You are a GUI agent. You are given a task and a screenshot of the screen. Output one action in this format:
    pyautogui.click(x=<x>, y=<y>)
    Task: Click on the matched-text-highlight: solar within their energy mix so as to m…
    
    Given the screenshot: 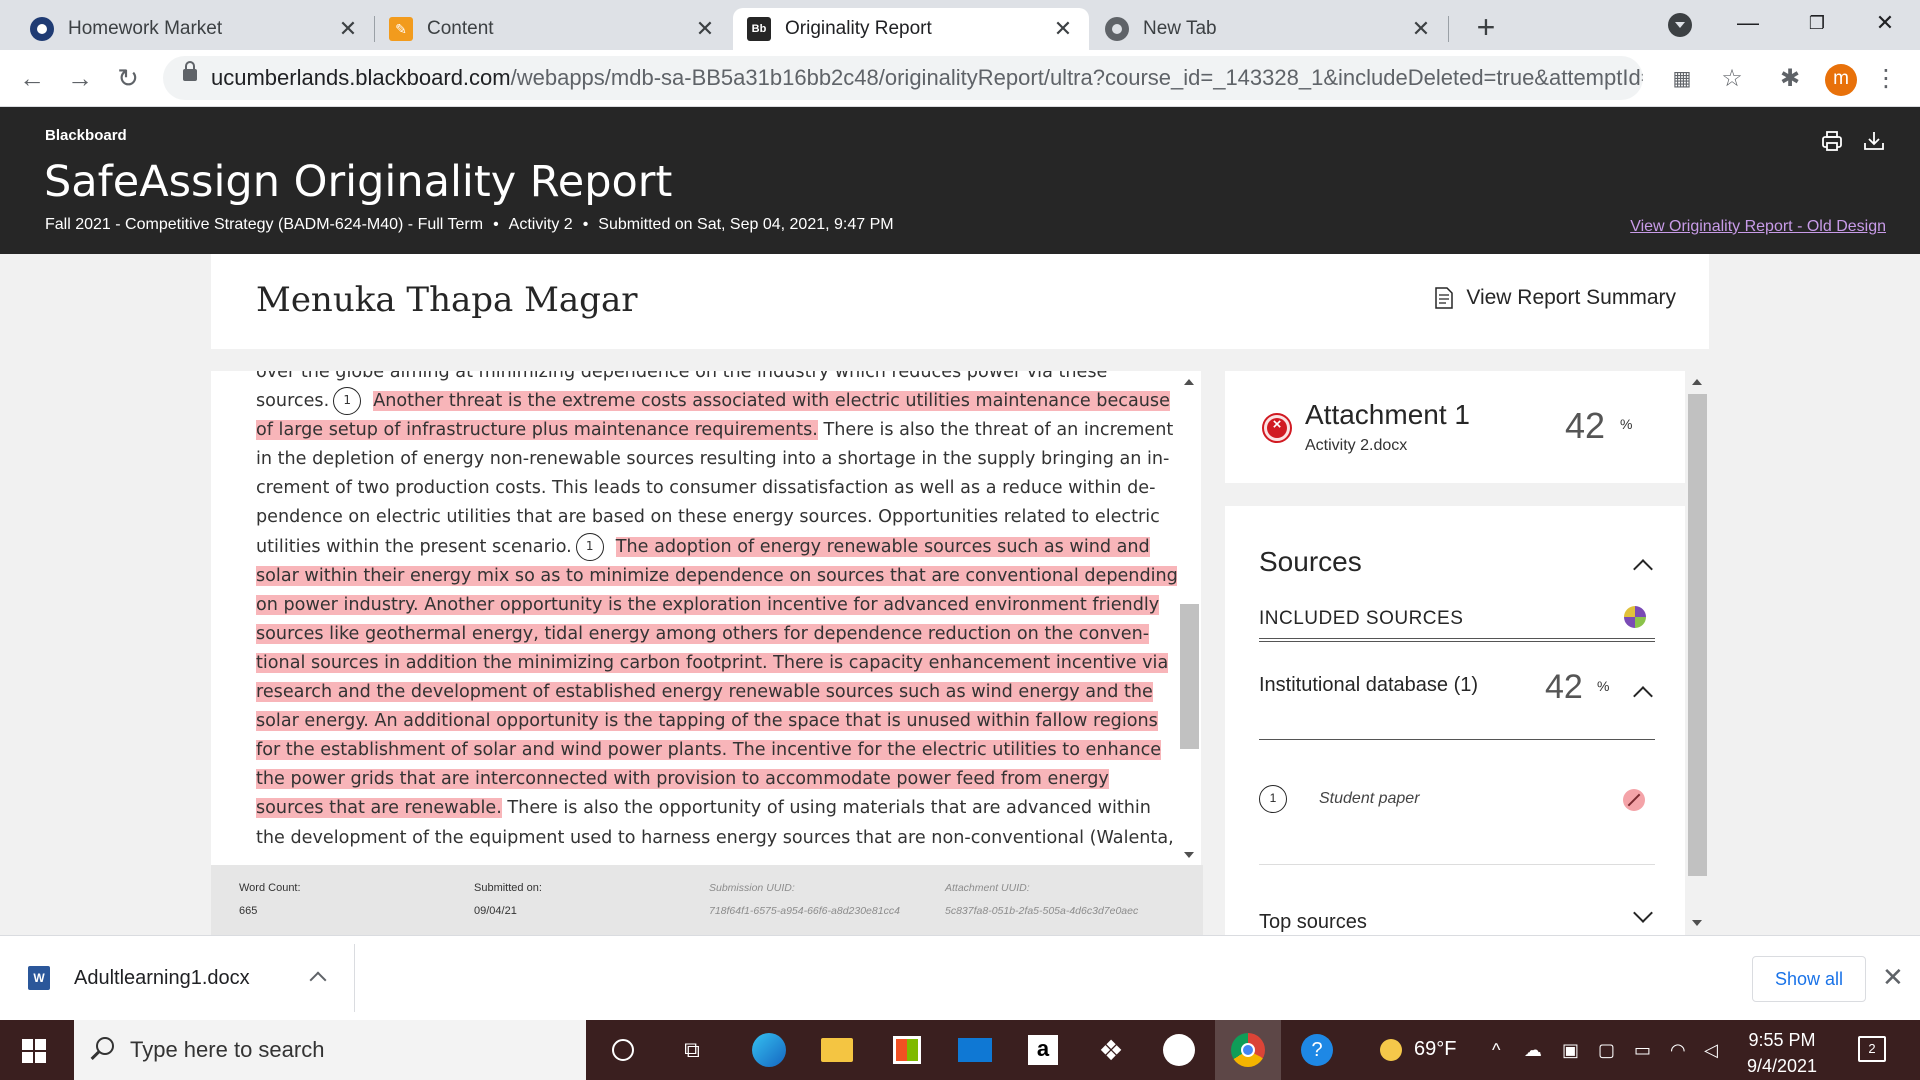 What is the action you would take?
    pyautogui.click(x=716, y=575)
    